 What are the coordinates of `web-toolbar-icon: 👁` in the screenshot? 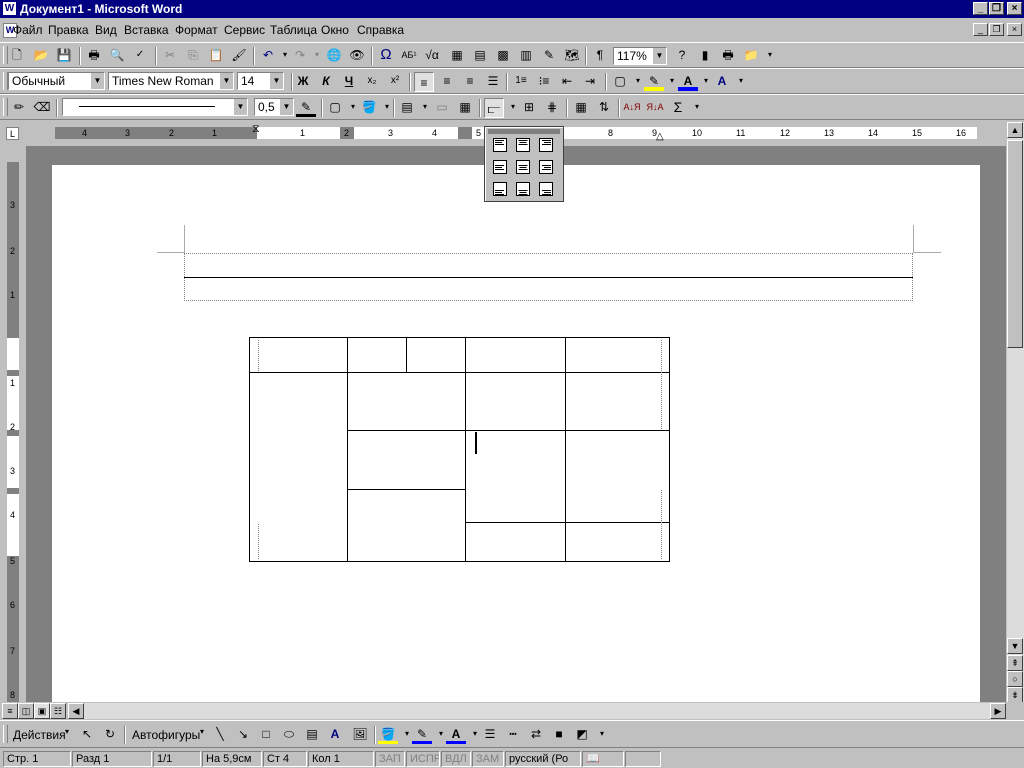 It's located at (357, 55).